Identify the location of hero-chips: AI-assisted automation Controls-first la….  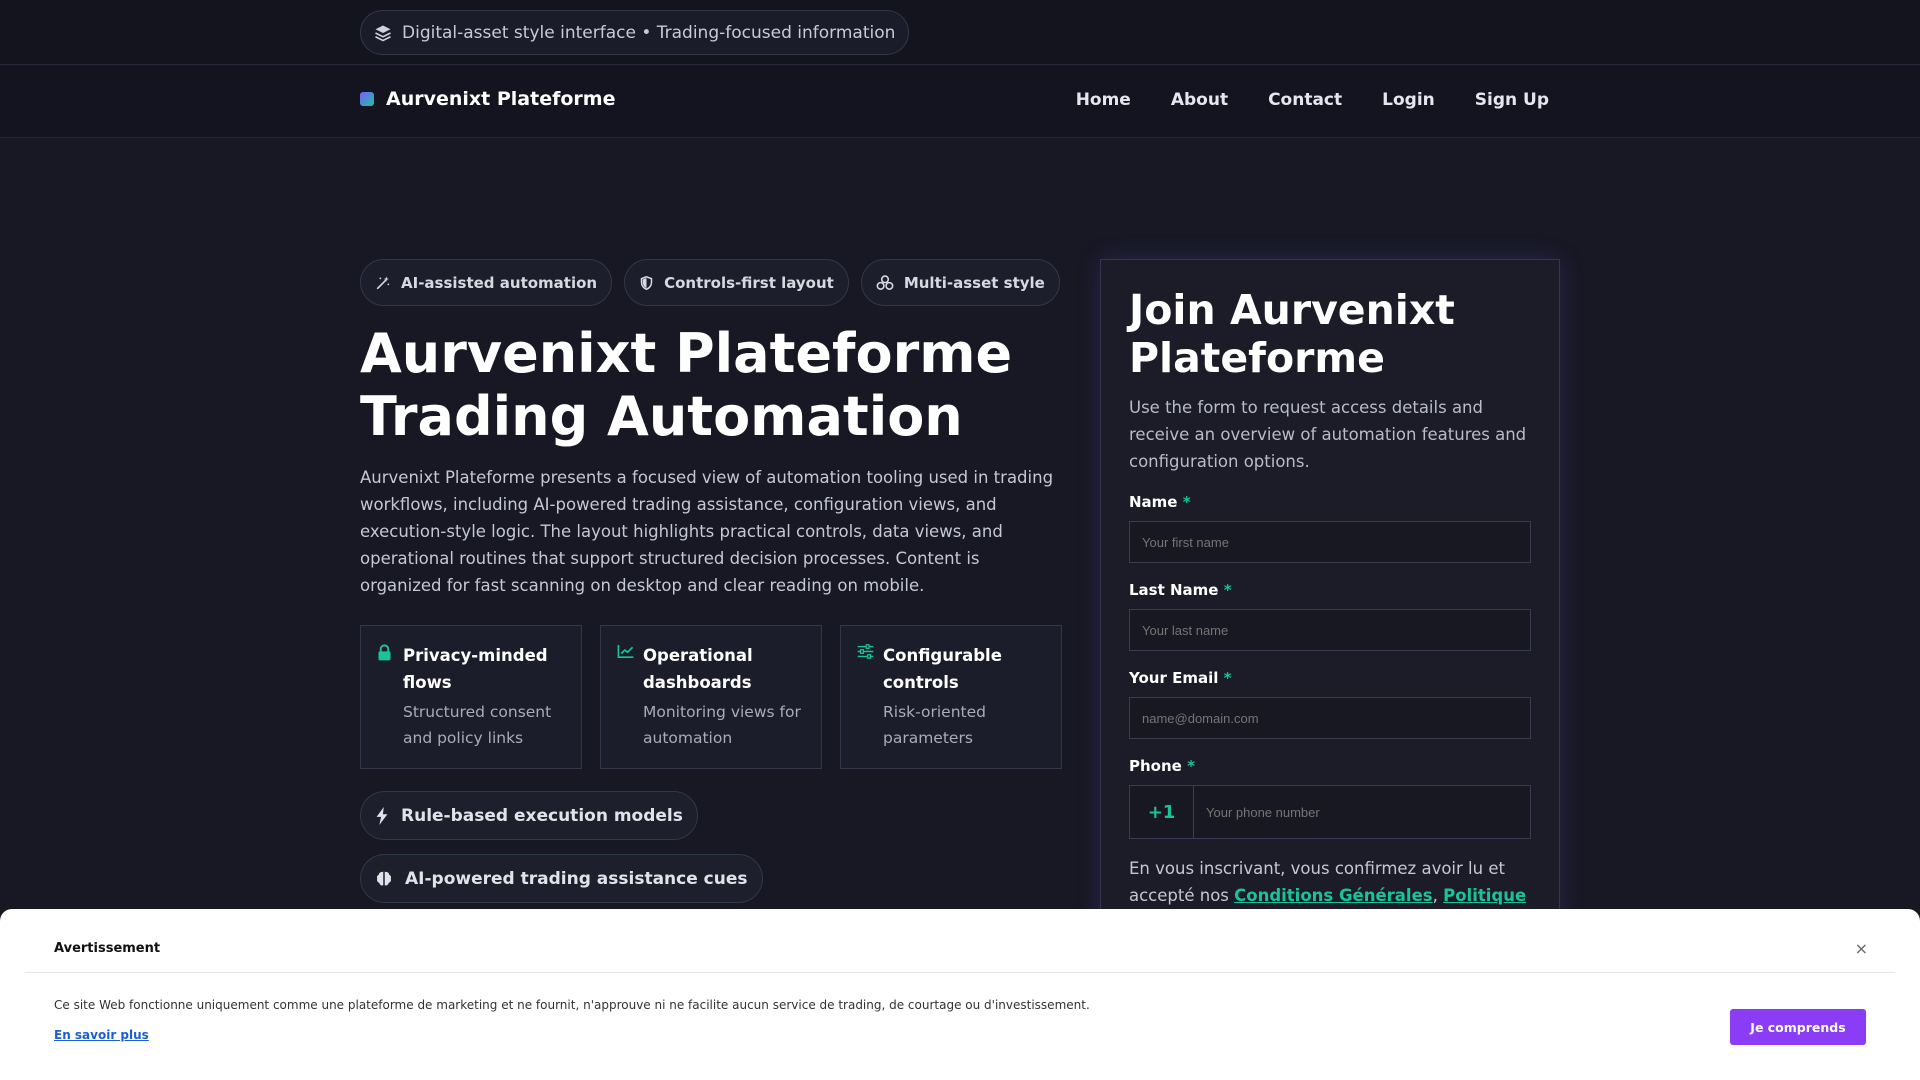
(710, 282).